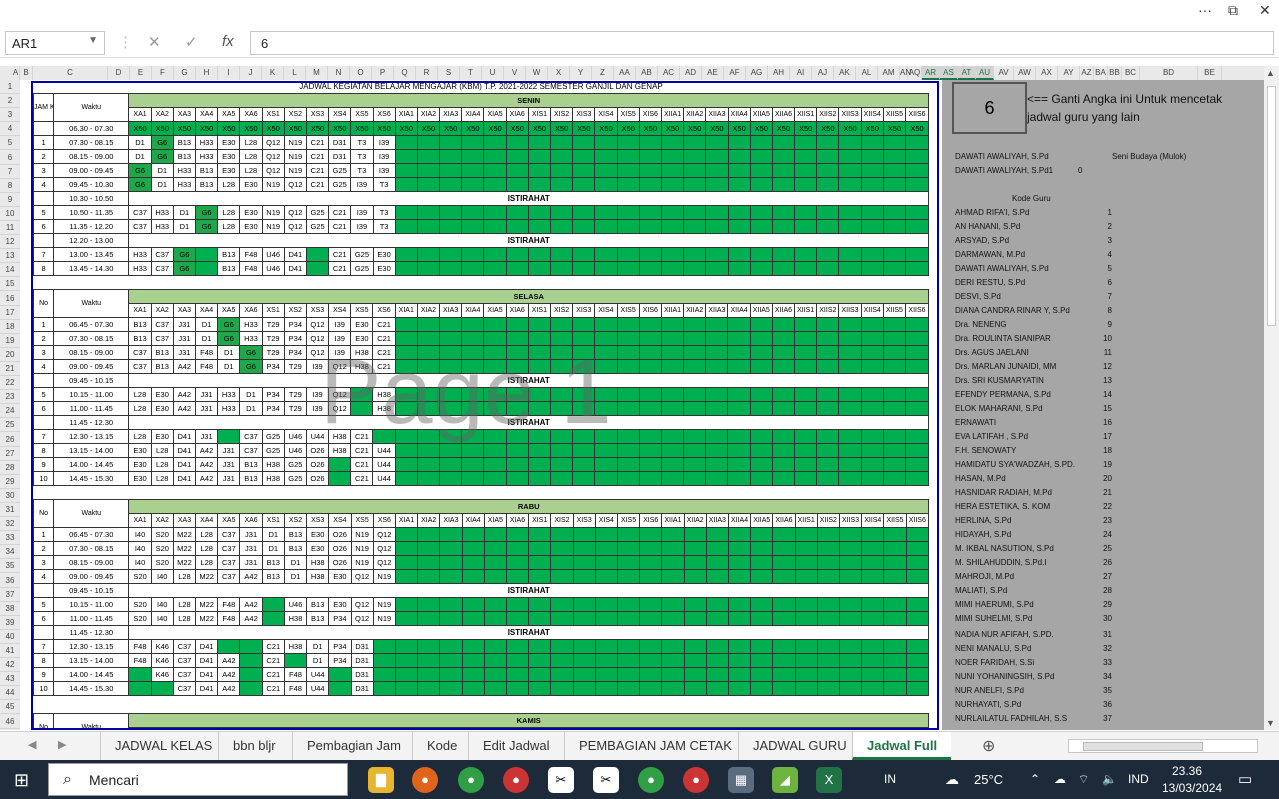 The width and height of the screenshot is (1279, 799). I want to click on schedule-cell: D31, so click(362, 674).